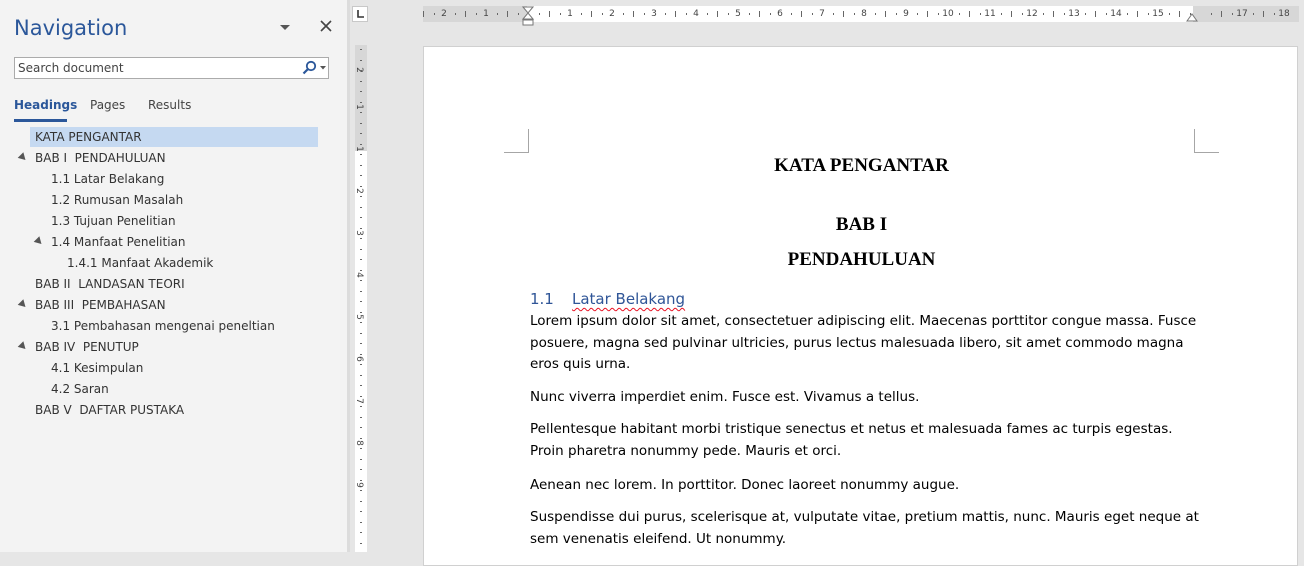 The image size is (1304, 566). Describe the element at coordinates (528, 16) in the screenshot. I see `indent-marker-left` at that location.